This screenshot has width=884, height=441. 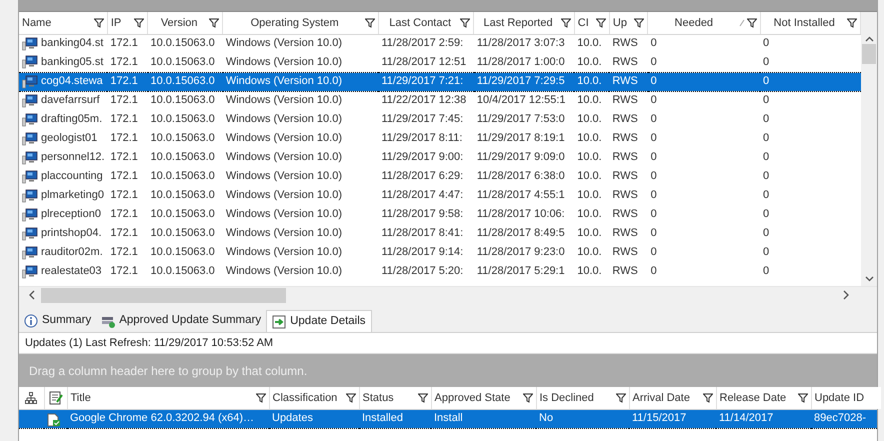 What do you see at coordinates (395, 398) in the screenshot?
I see `column-header: Status` at bounding box center [395, 398].